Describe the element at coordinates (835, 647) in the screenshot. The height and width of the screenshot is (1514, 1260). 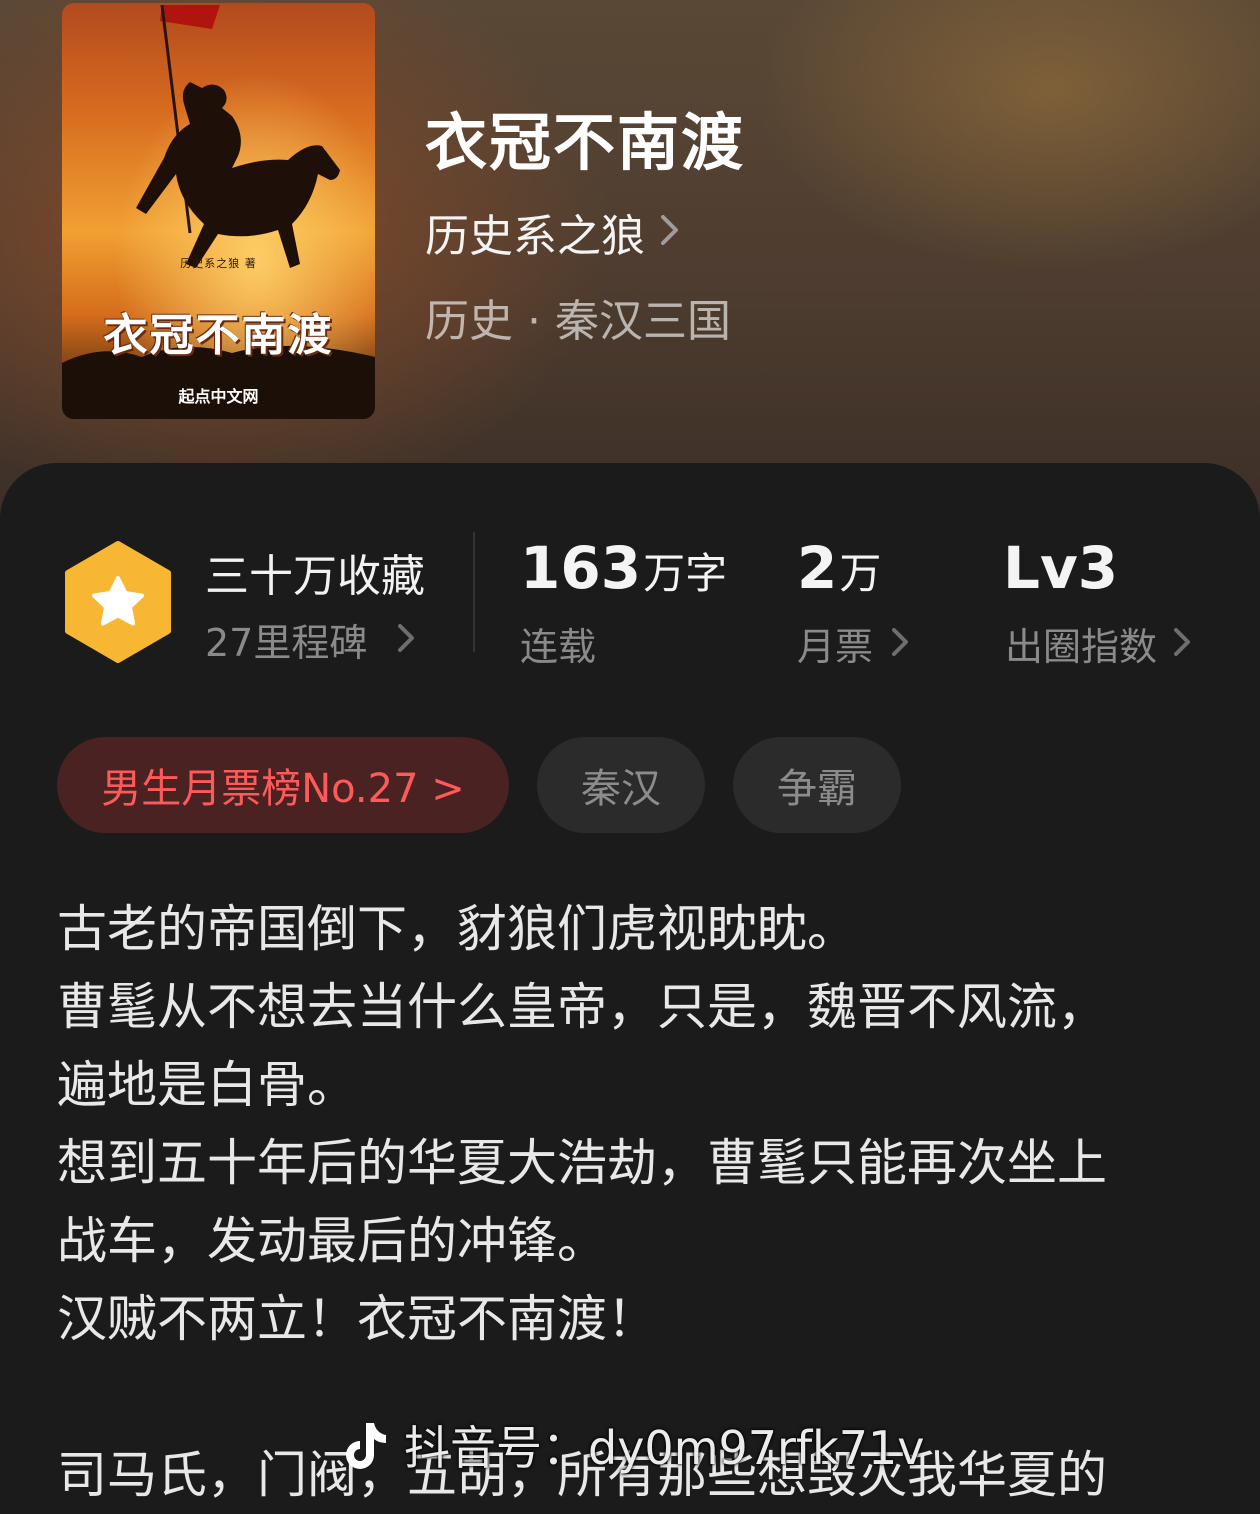
I see `monthly-votes-label: 月票` at that location.